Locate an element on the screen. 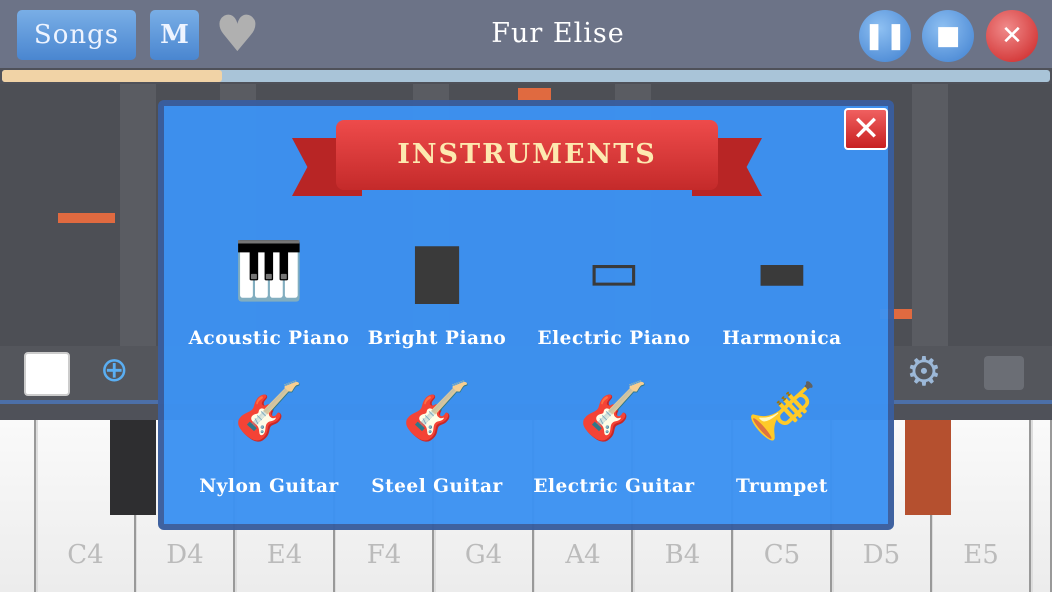  key-label: E5 is located at coordinates (981, 555).